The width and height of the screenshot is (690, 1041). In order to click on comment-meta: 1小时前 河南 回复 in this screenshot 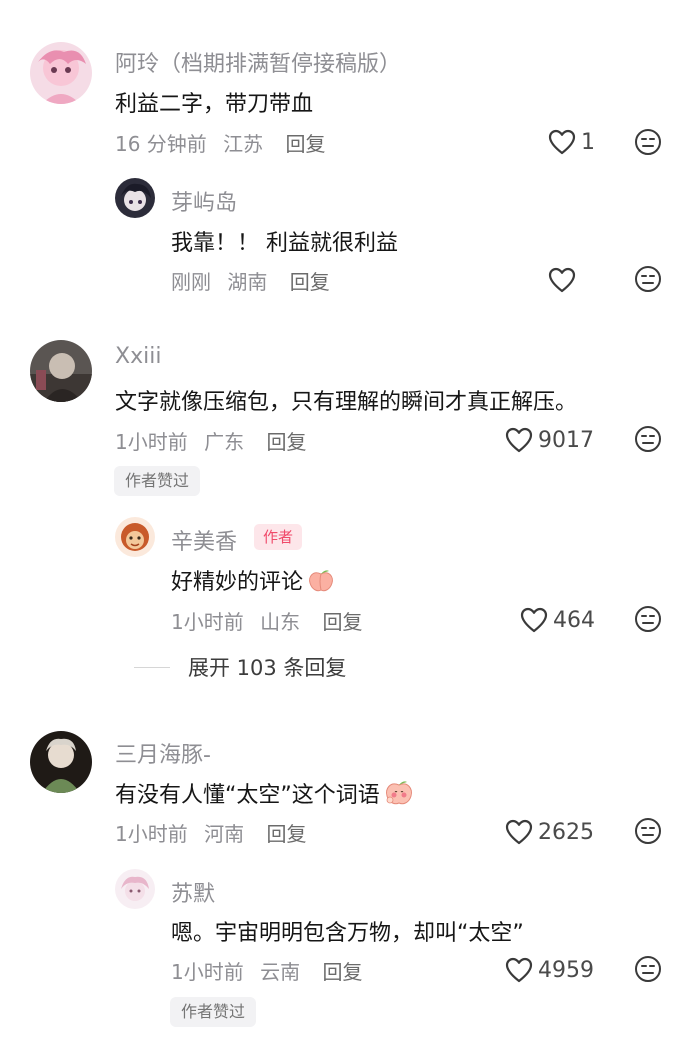, I will do `click(210, 832)`.